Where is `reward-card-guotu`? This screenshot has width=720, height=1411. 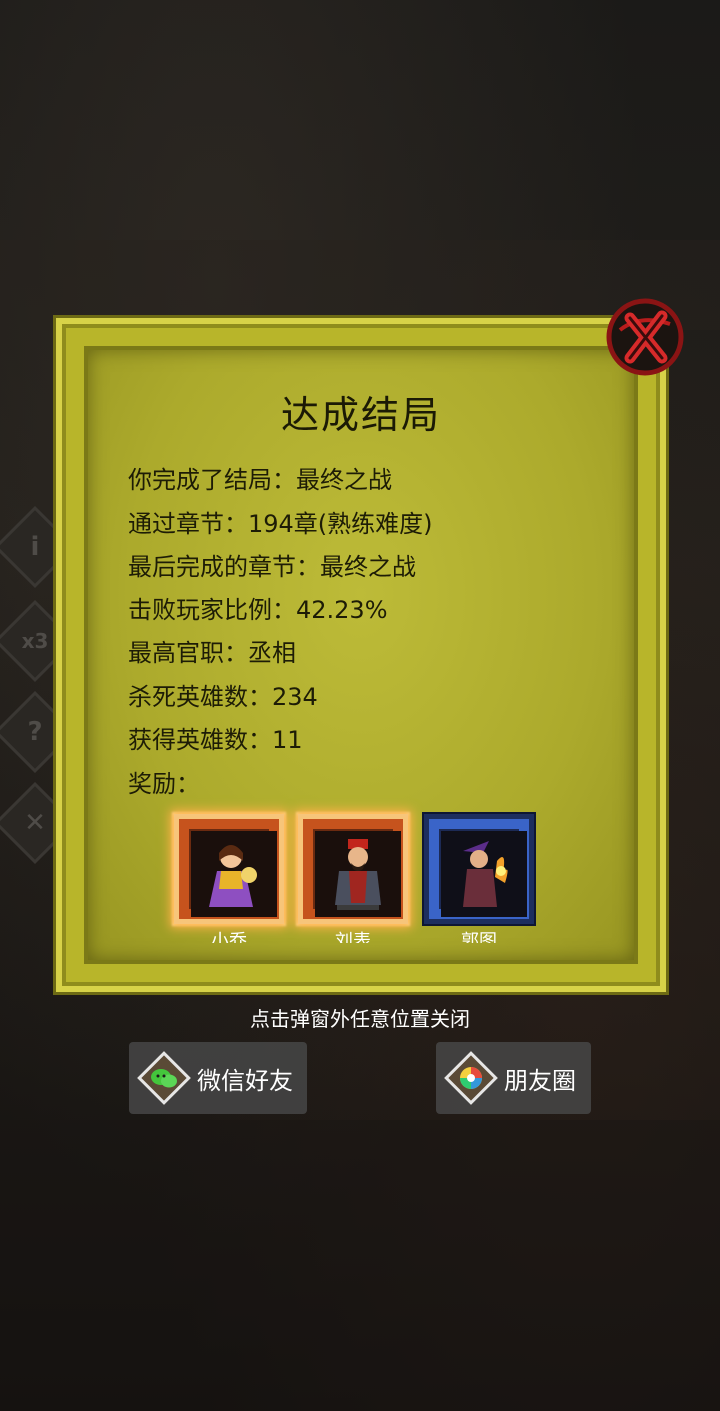
reward-card-guotu is located at coordinates (479, 869).